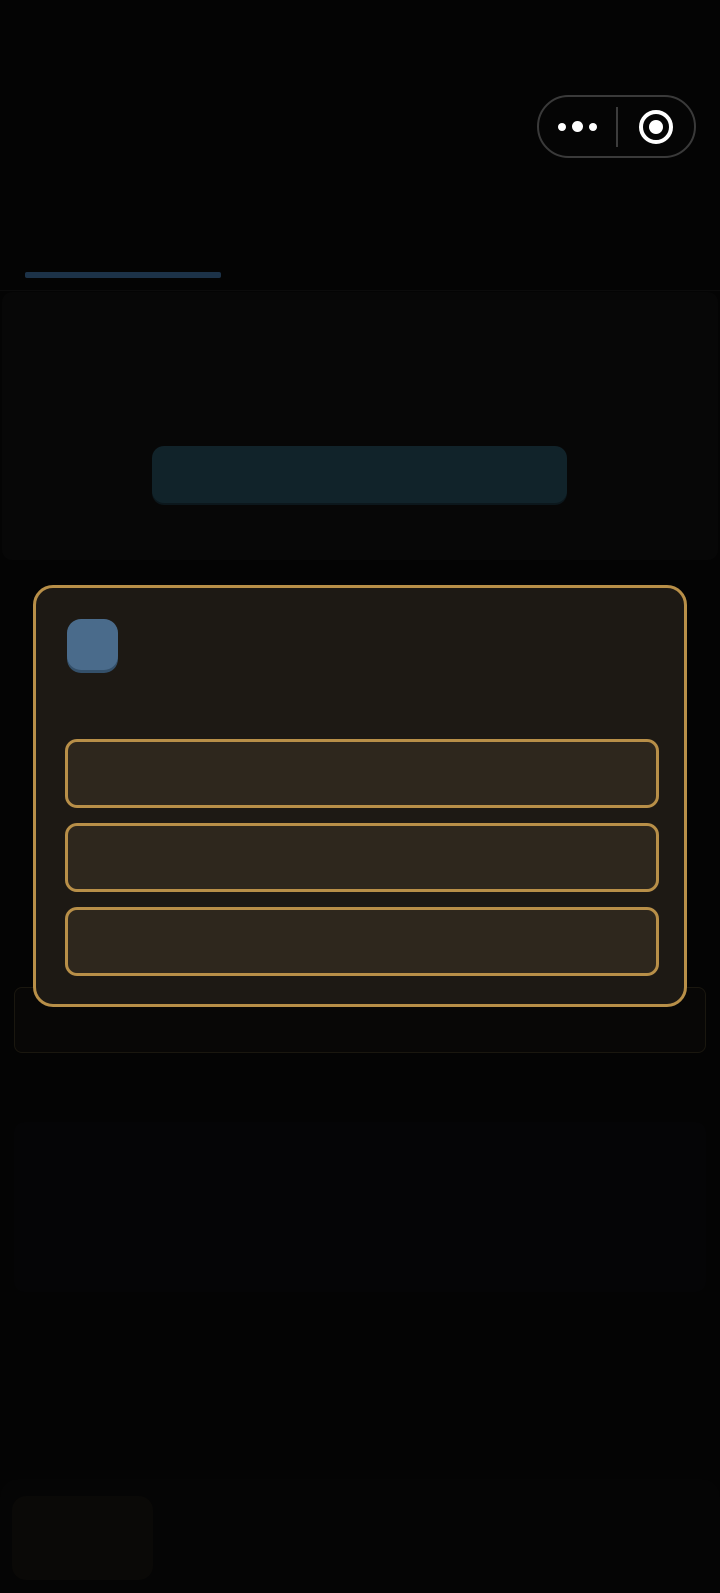 This screenshot has width=720, height=1593. I want to click on header-divider, so click(360, 290).